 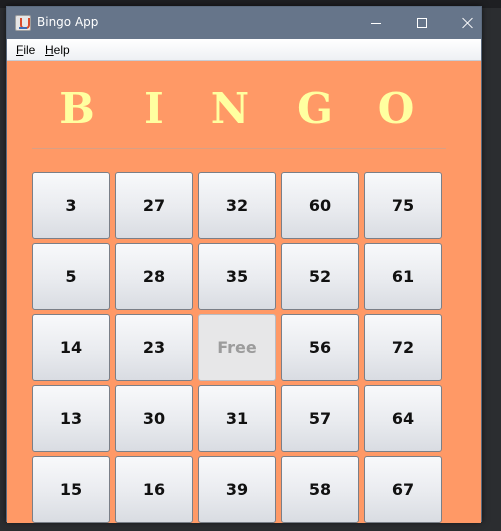 What do you see at coordinates (320, 276) in the screenshot?
I see `bingo-cell: 52` at bounding box center [320, 276].